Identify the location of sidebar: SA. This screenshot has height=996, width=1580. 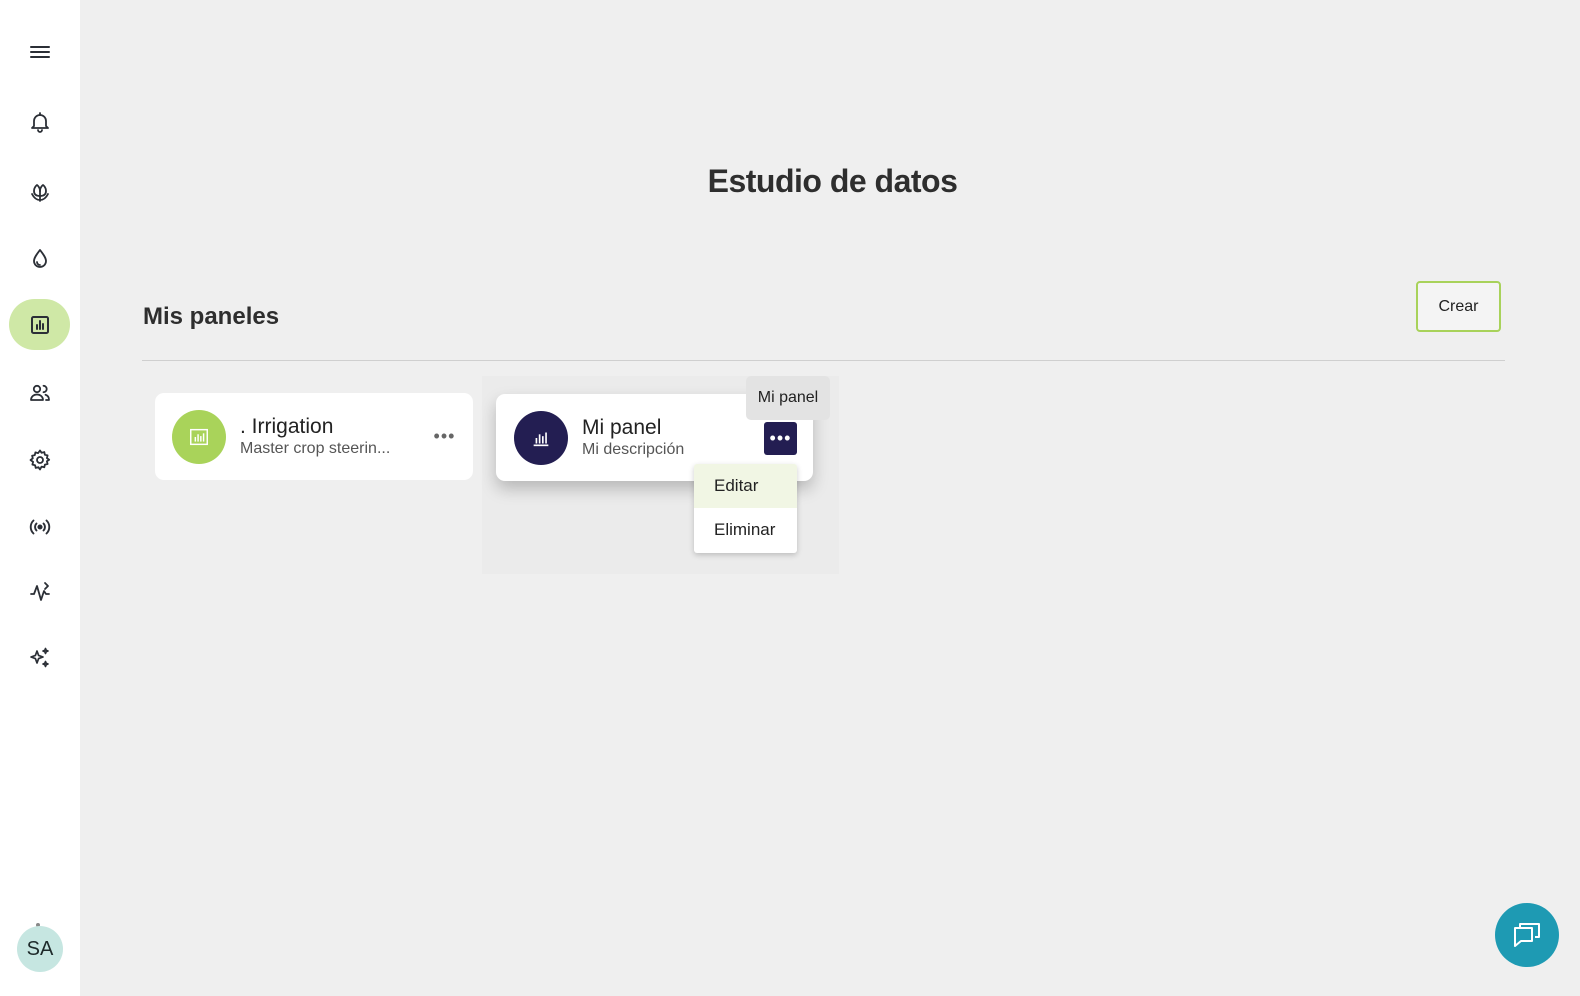
(40, 498).